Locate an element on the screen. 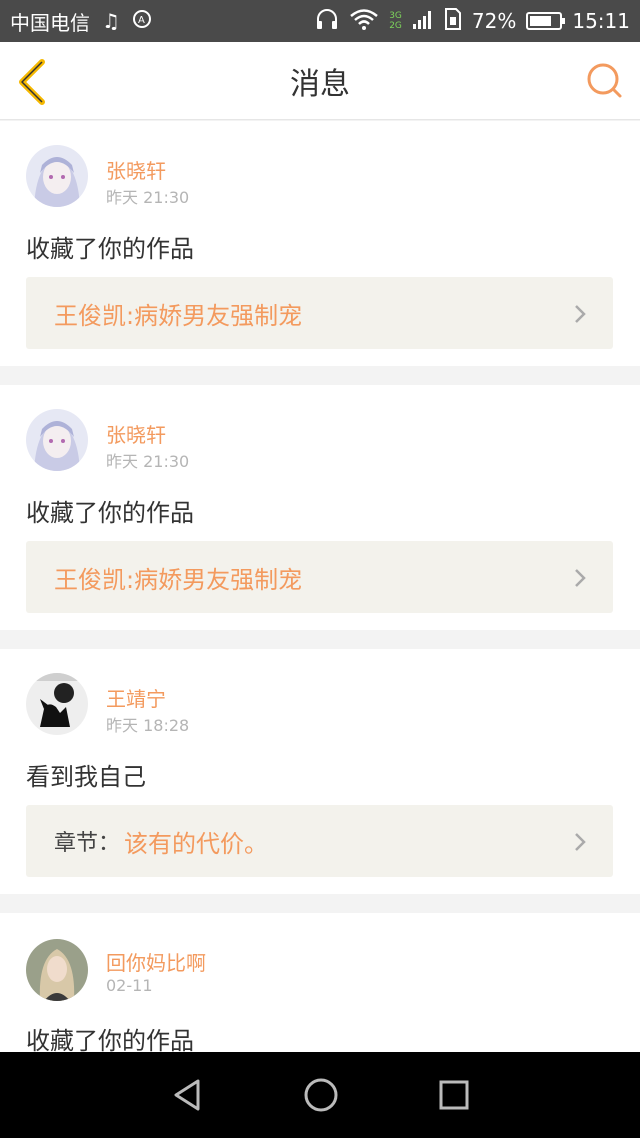 The image size is (640, 1138). battery-icon is located at coordinates (546, 21).